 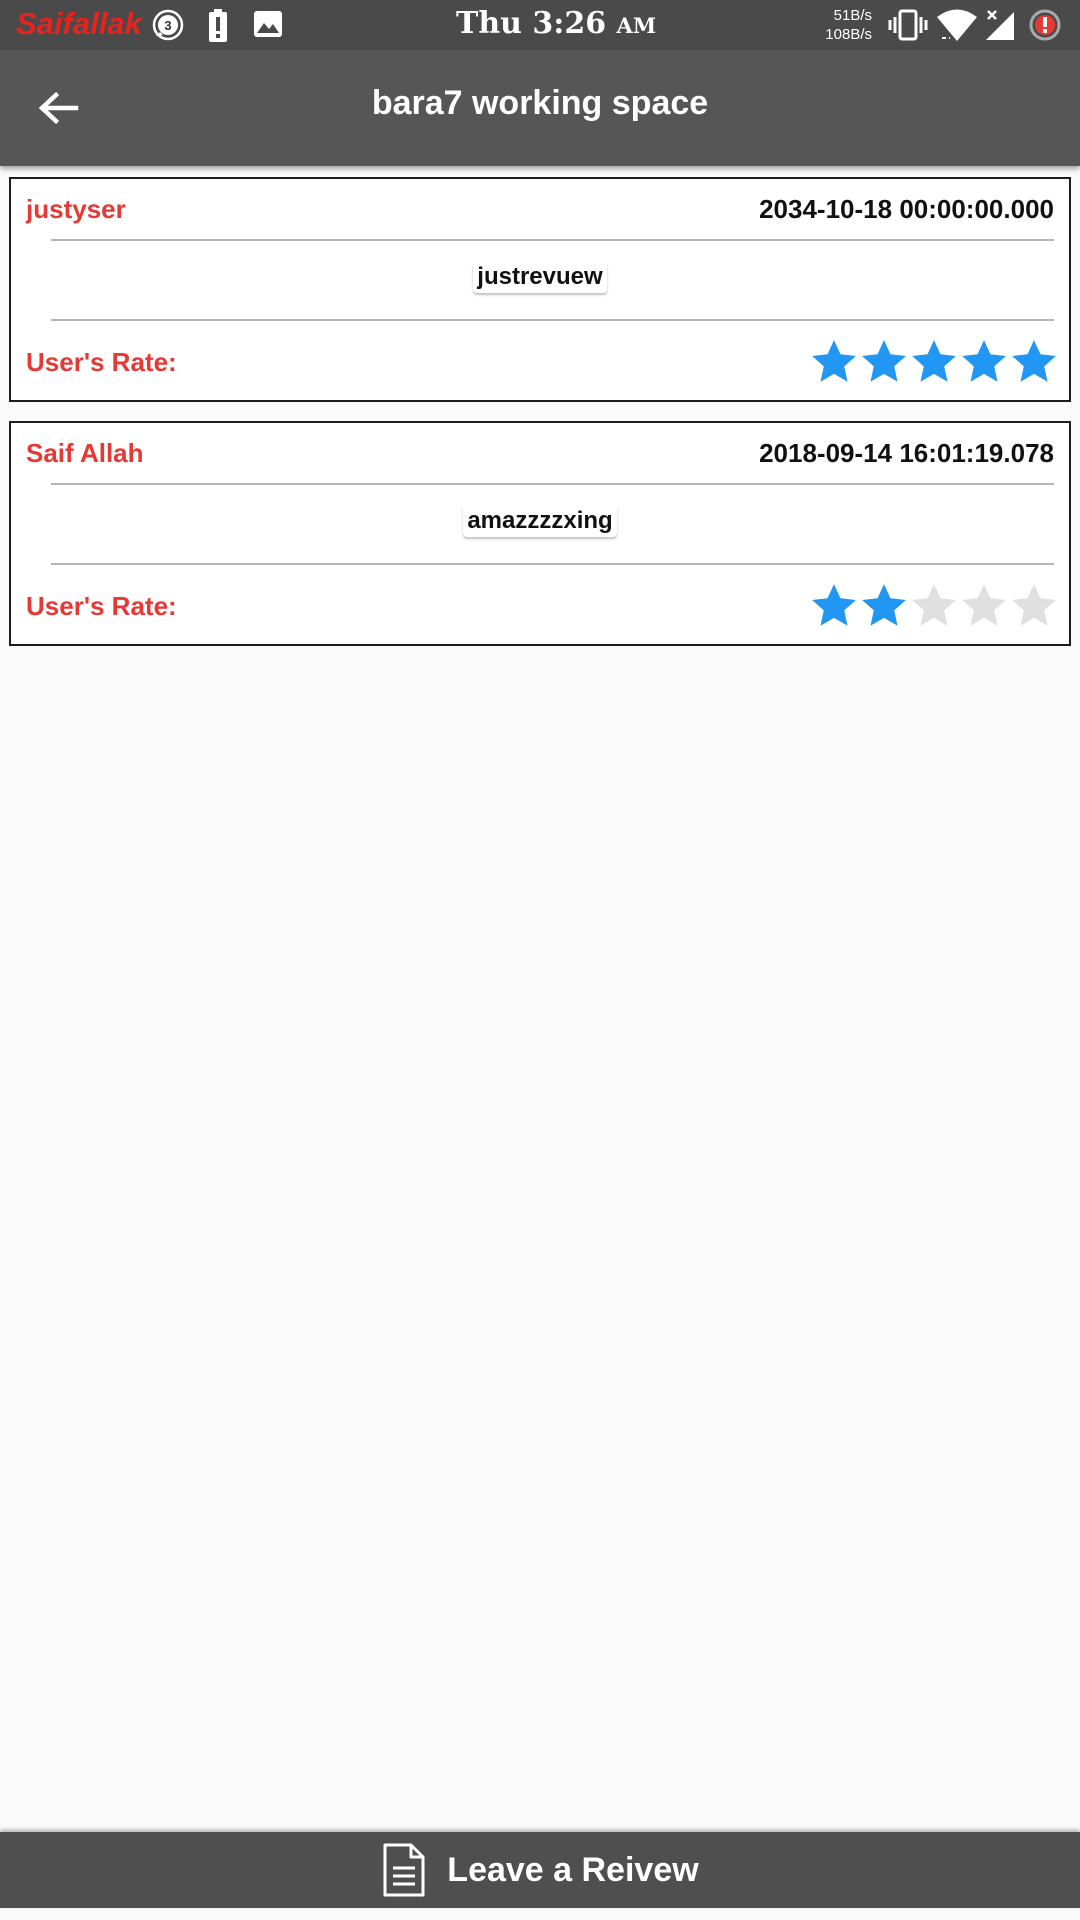 I want to click on document-icon, so click(x=404, y=1870).